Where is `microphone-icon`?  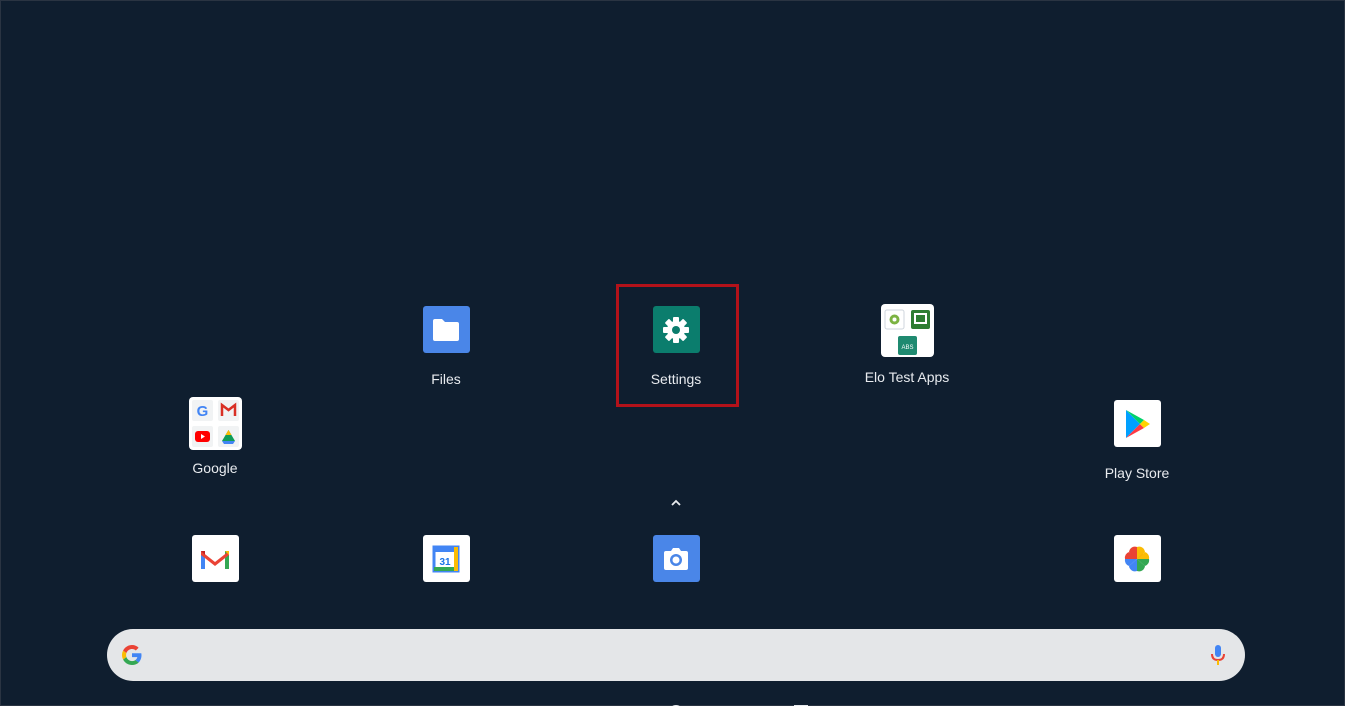 microphone-icon is located at coordinates (1218, 657).